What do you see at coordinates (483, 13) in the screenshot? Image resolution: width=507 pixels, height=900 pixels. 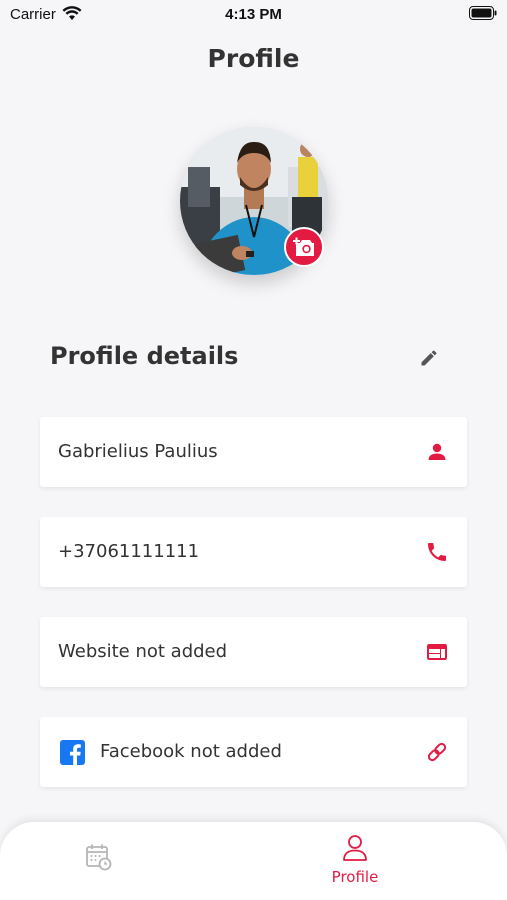 I see `battery-icon` at bounding box center [483, 13].